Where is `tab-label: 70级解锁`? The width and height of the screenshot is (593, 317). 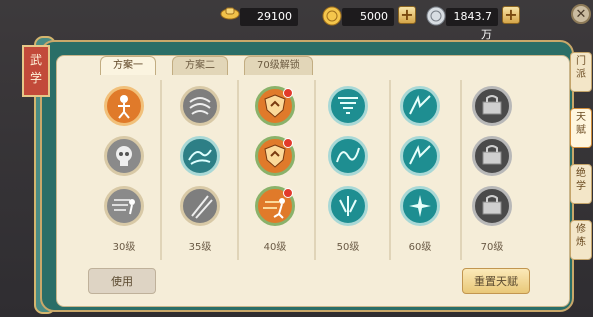
tab-label: 70级解锁 is located at coordinates (278, 65).